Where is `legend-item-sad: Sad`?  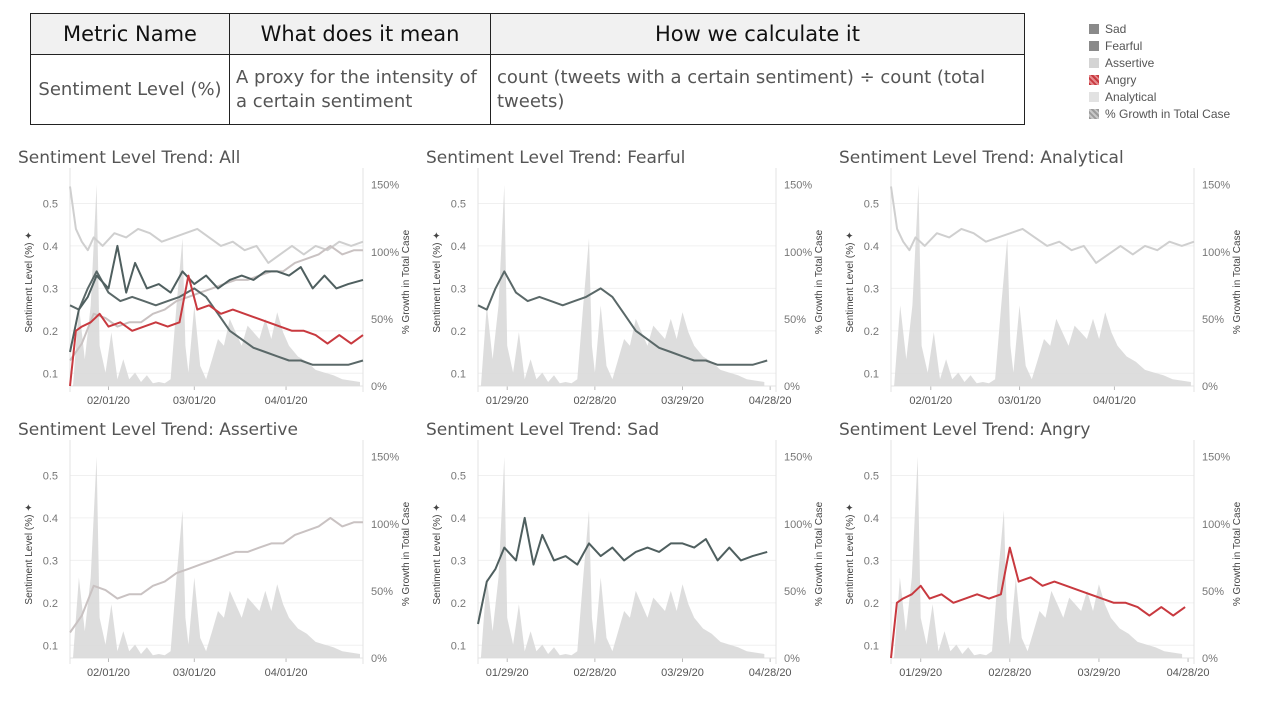 legend-item-sad: Sad is located at coordinates (1159, 28).